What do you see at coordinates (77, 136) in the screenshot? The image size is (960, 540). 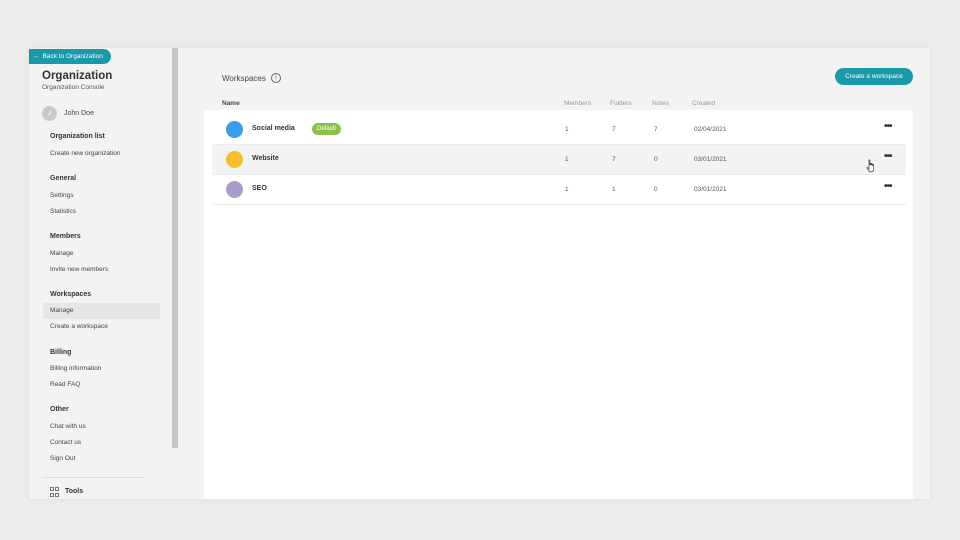 I see `section-title-organization-list: Organization list` at bounding box center [77, 136].